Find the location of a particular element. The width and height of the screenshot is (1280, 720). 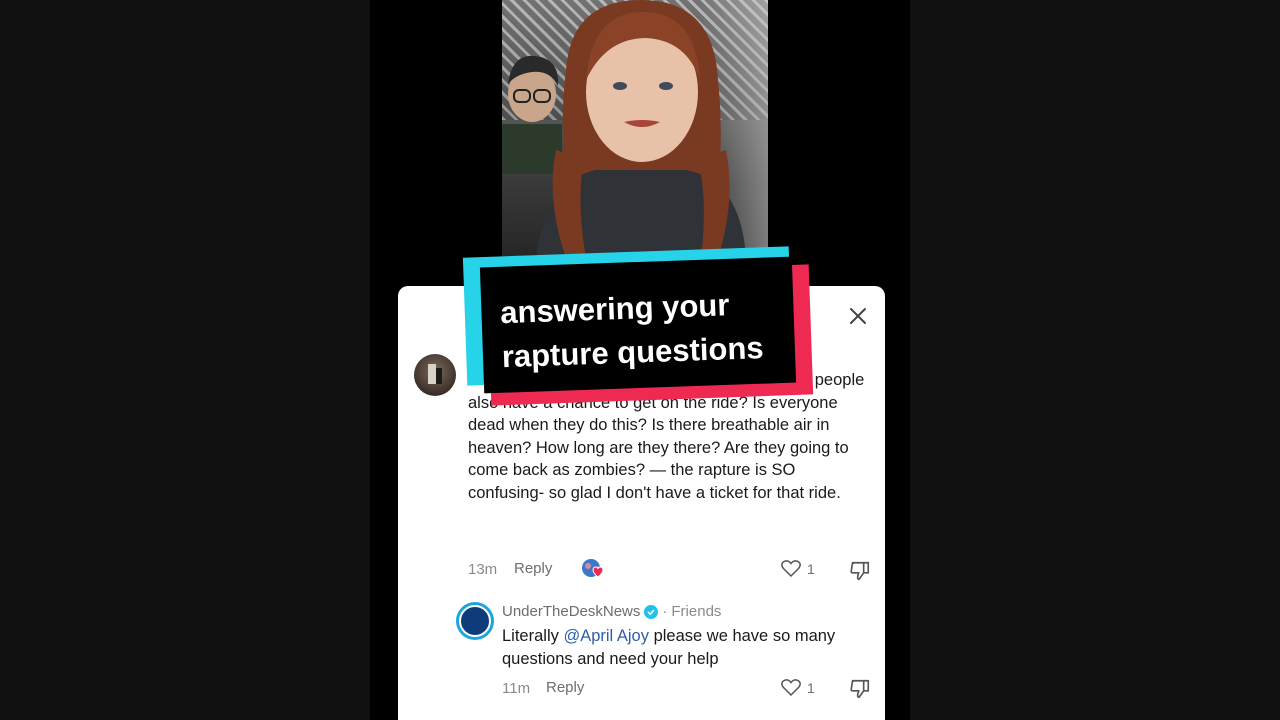

reply-reply-button: Reply is located at coordinates (565, 687).